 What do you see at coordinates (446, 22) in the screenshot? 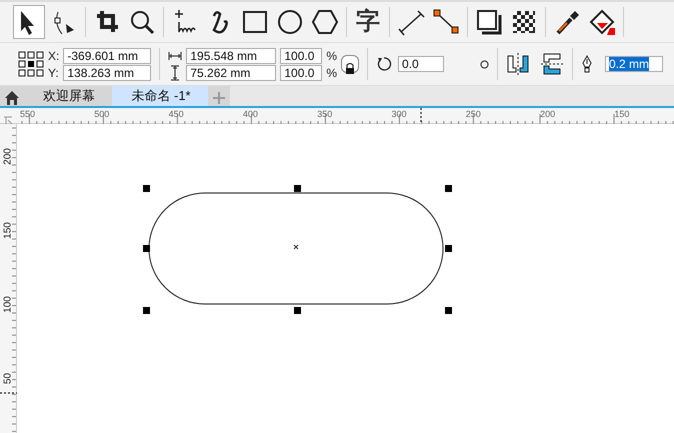
I see `connector-icon` at bounding box center [446, 22].